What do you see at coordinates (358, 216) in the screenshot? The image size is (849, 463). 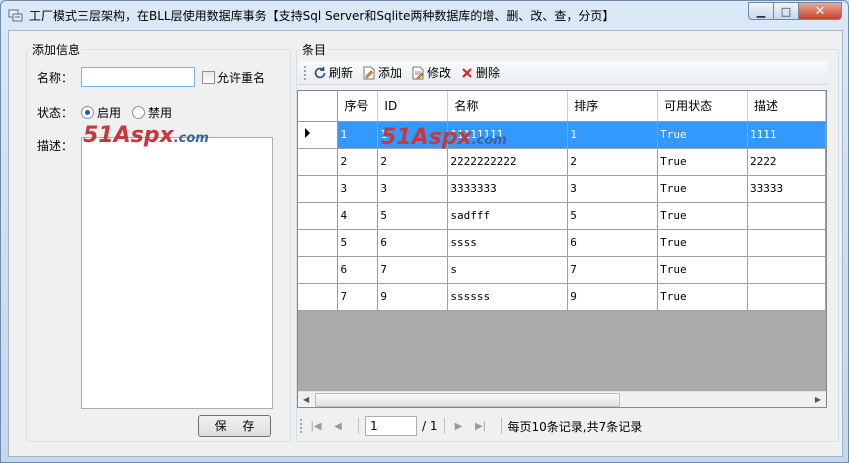 I see `cell-seq: 4` at bounding box center [358, 216].